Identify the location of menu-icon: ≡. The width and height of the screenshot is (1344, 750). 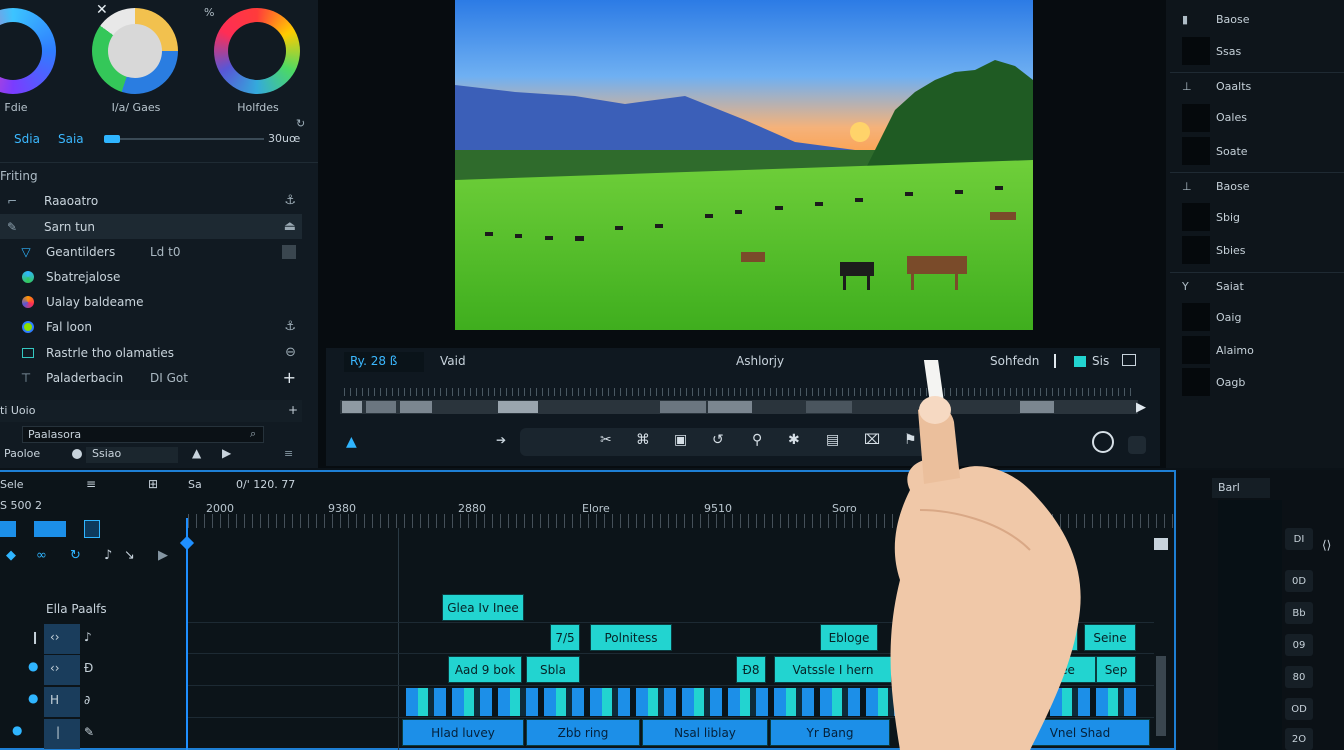
(288, 453).